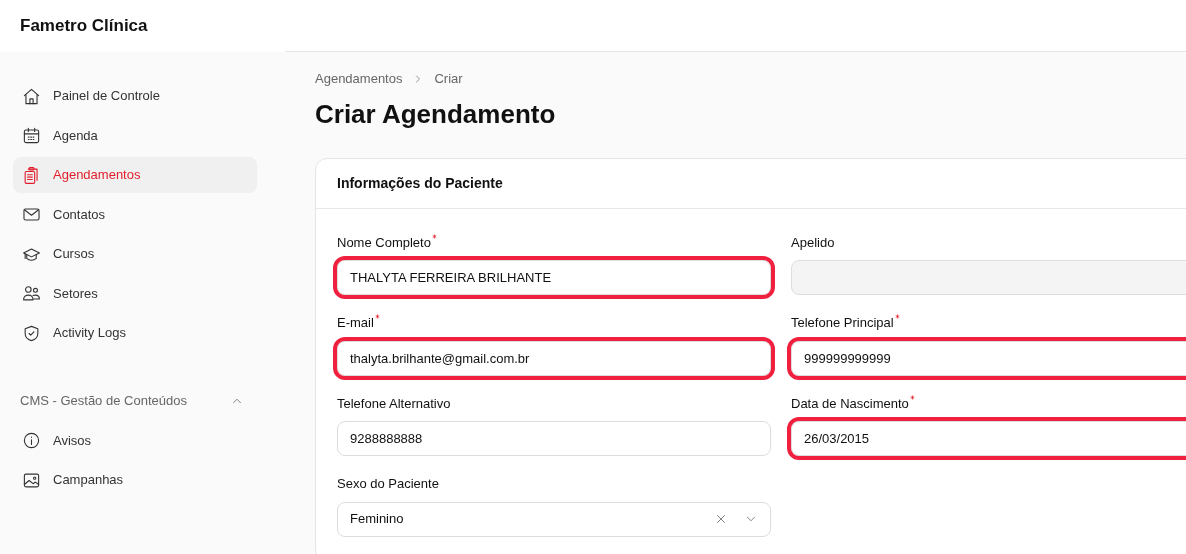 This screenshot has width=1186, height=554. What do you see at coordinates (988, 403) in the screenshot?
I see `field-label: Data de Nascimento` at bounding box center [988, 403].